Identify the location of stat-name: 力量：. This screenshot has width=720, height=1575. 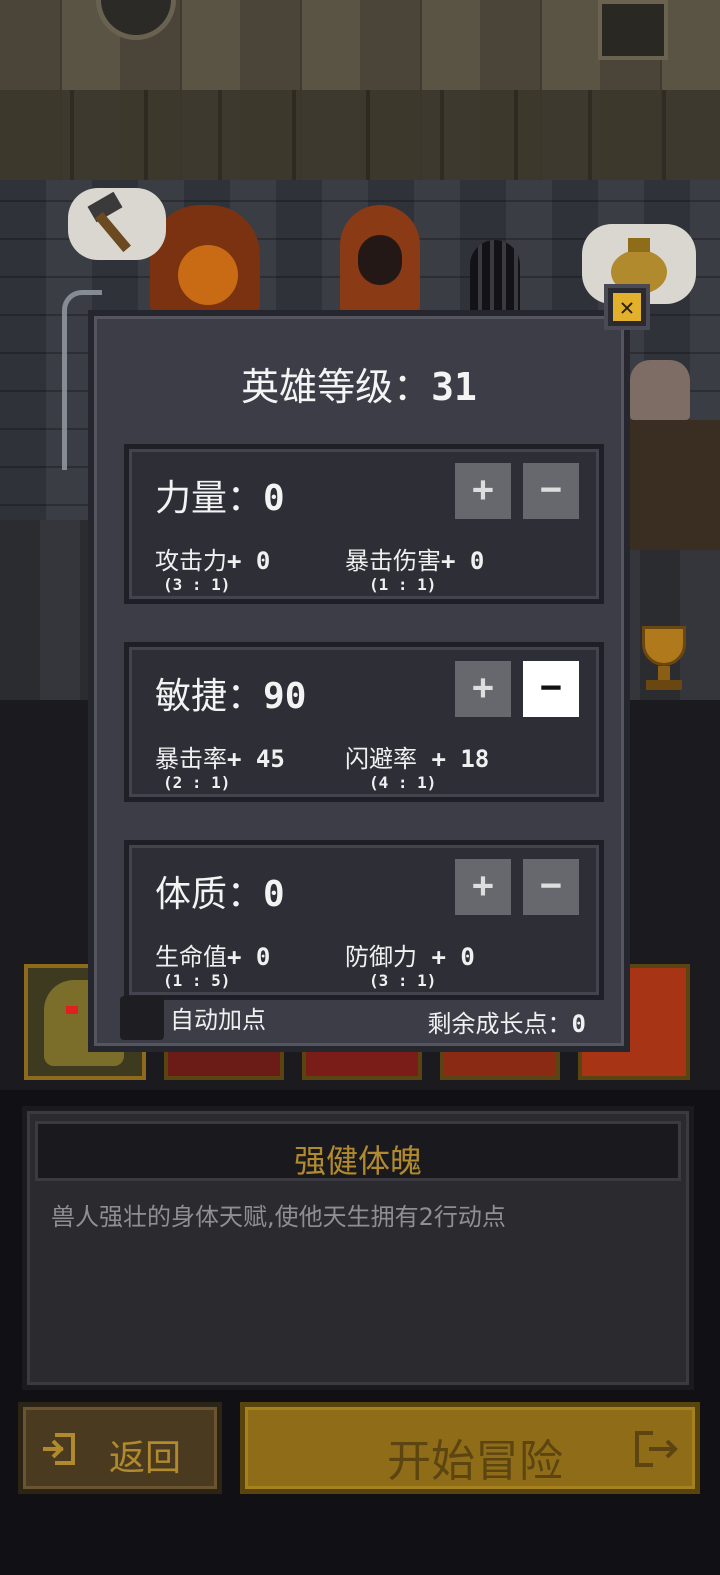
(209, 498).